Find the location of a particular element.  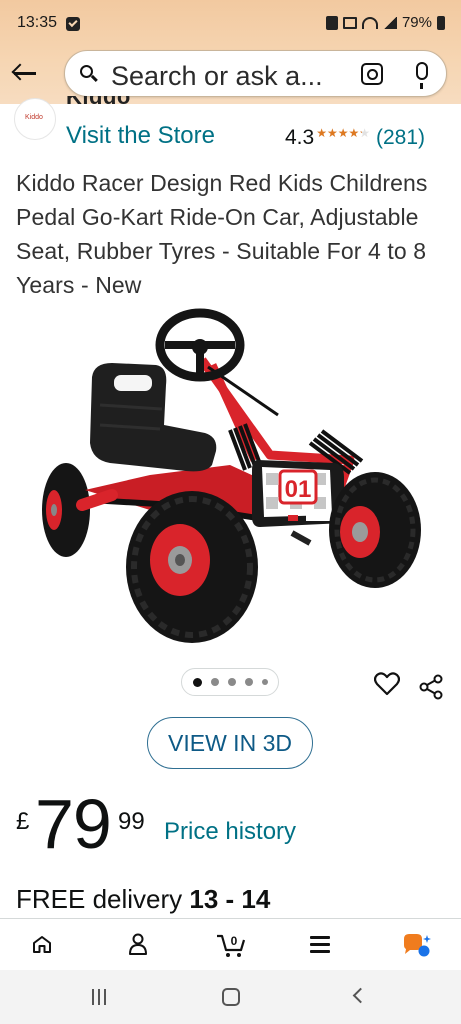

status-bar: 13:35 79% is located at coordinates (230, 24).